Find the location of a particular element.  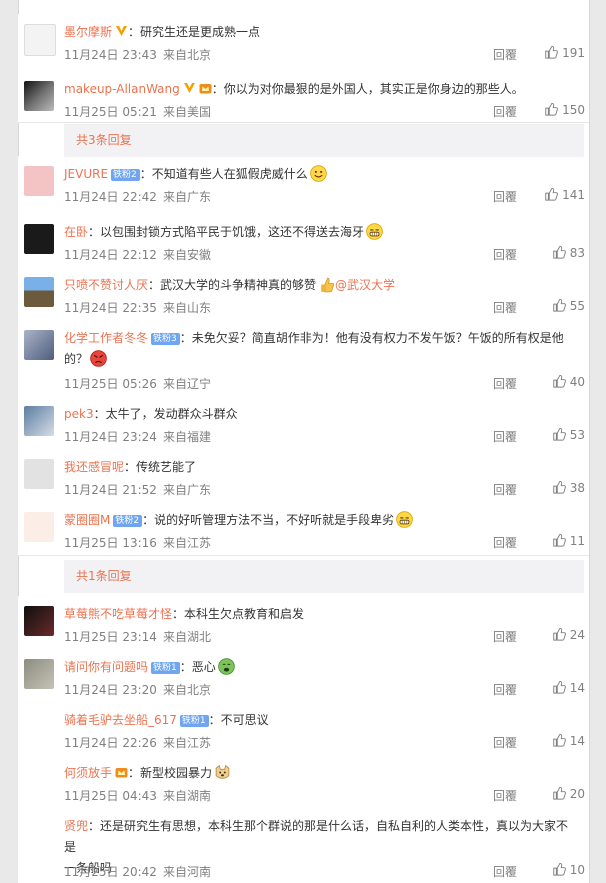

like-button: 55 is located at coordinates (555, 305).